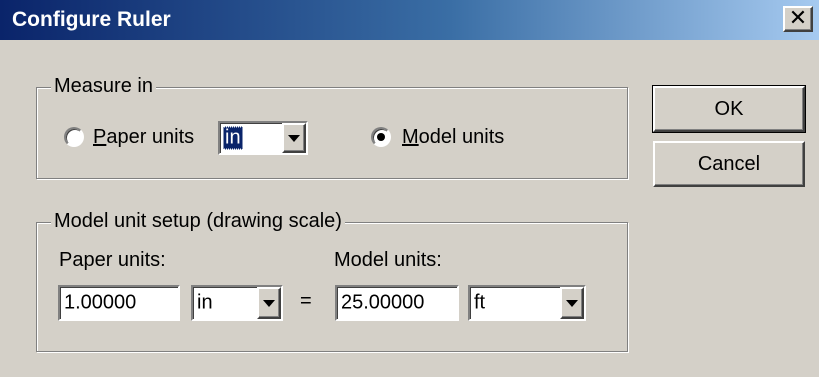  I want to click on paper-unit-combo-value: in, so click(205, 302).